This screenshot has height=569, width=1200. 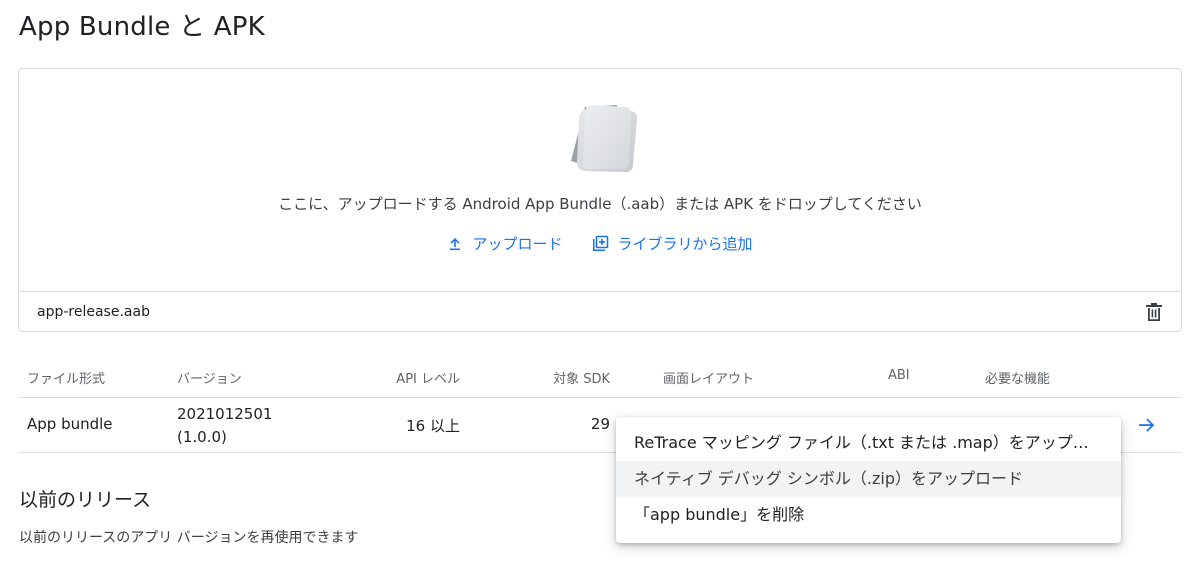 What do you see at coordinates (899, 375) in the screenshot?
I see `col-header-abi: ABI` at bounding box center [899, 375].